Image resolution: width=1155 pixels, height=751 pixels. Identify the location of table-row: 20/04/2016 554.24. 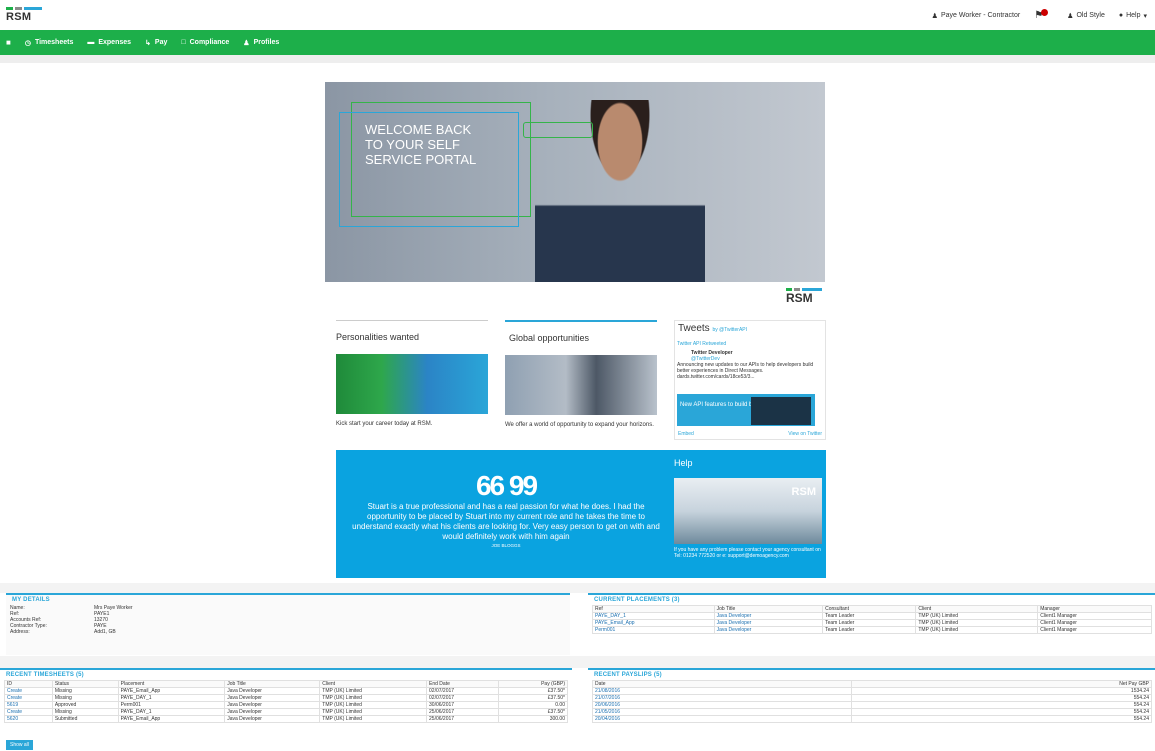
(871, 719).